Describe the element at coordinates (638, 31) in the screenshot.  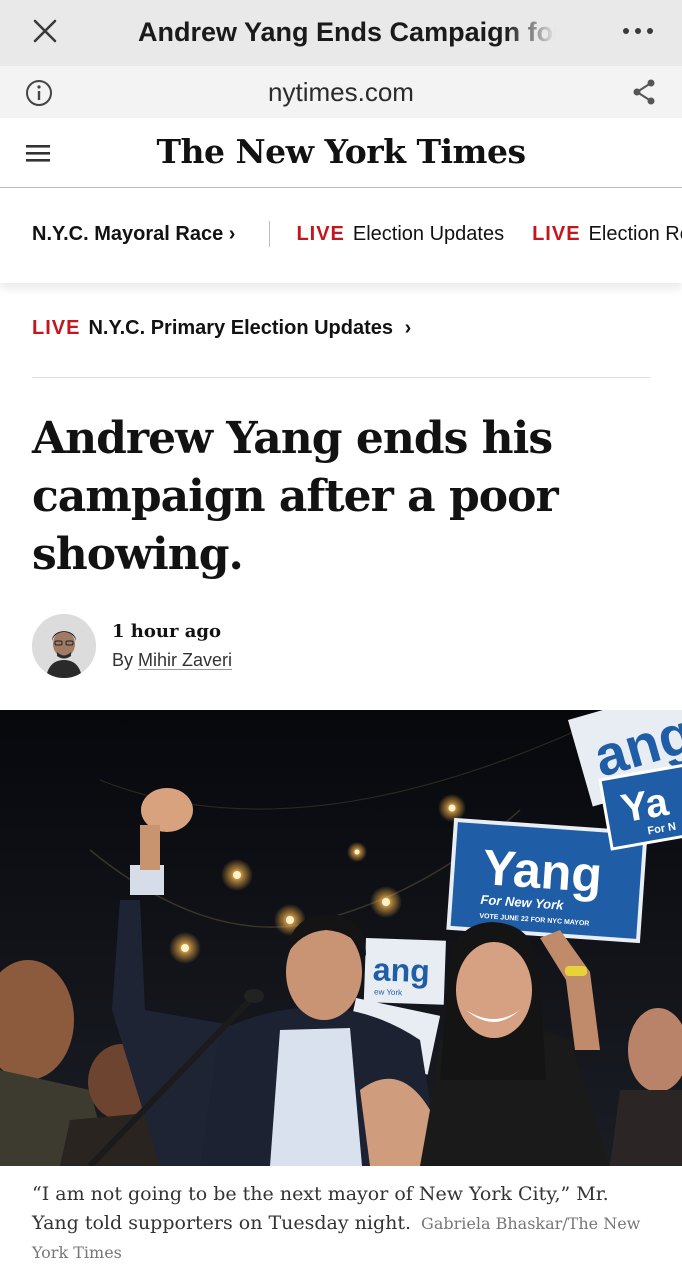
I see `more-icon` at that location.